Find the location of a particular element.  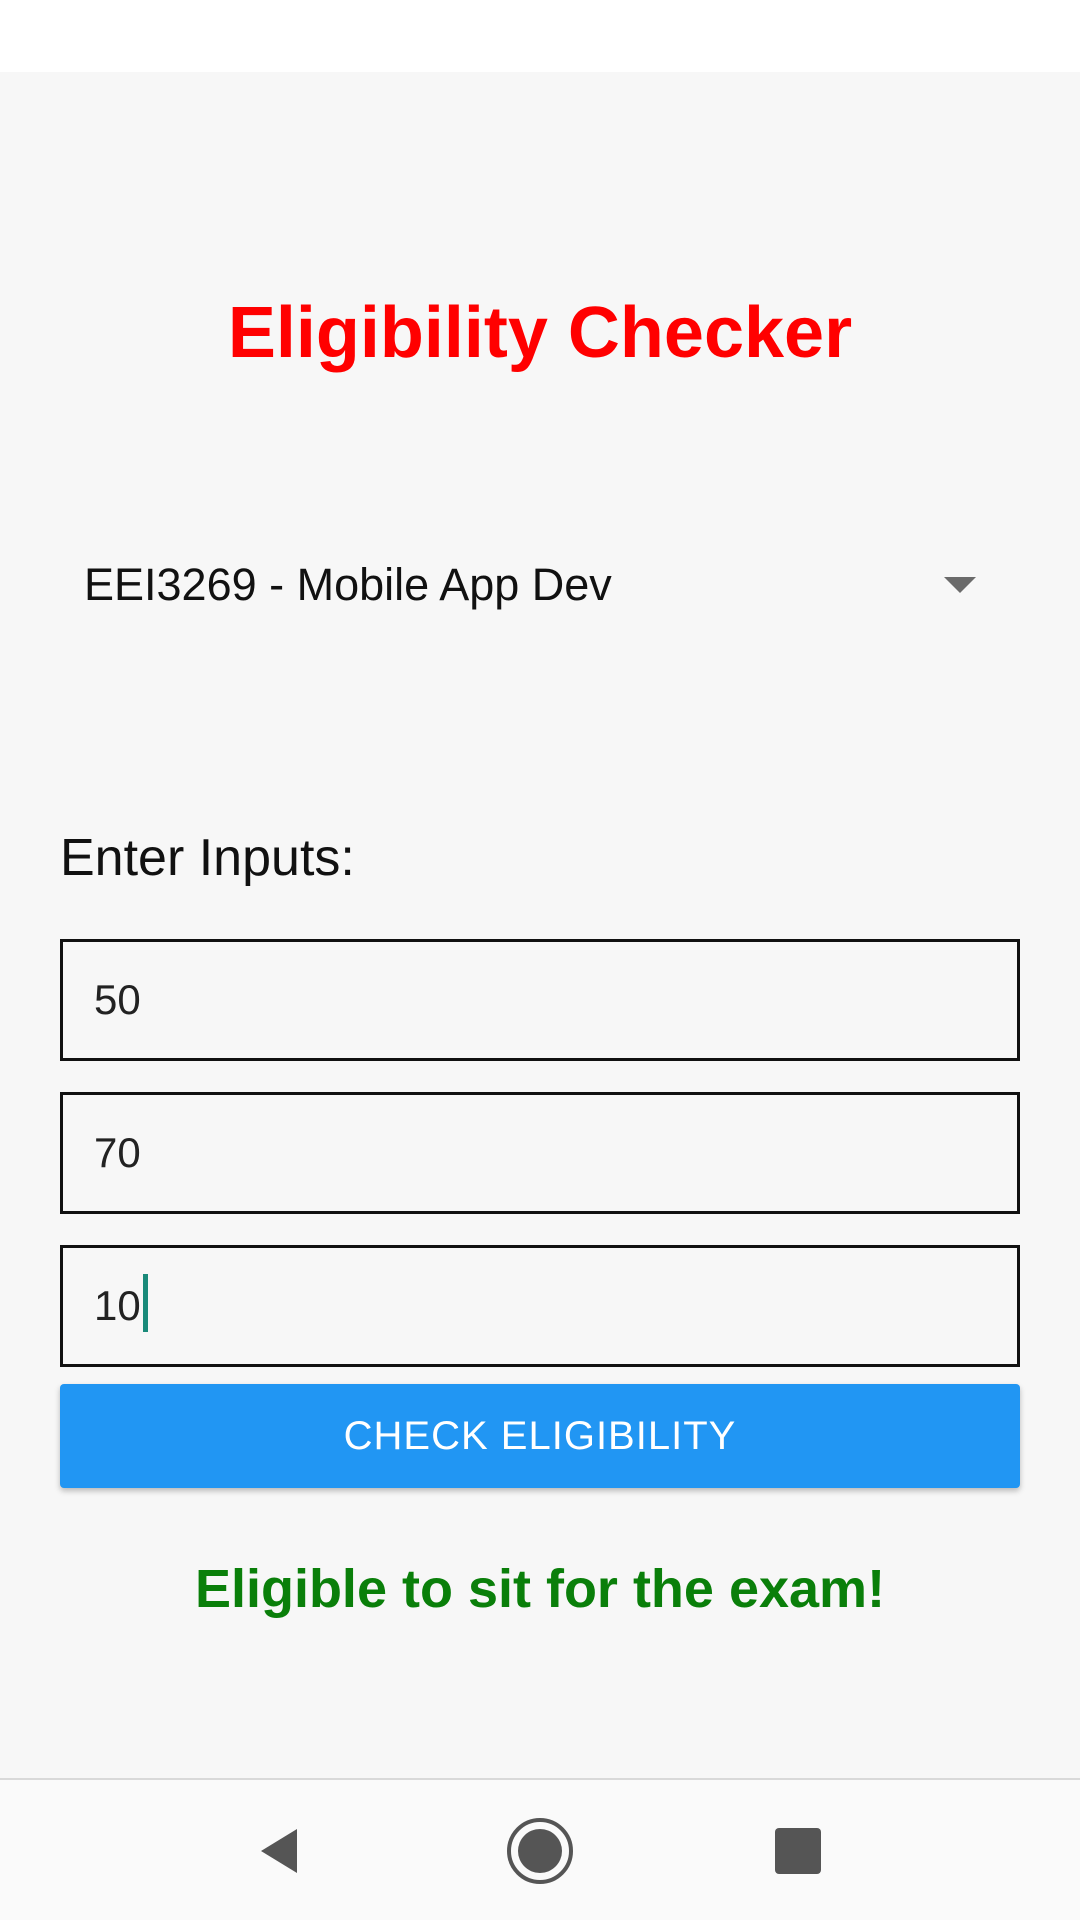

inputs-label: Enter Inputs: is located at coordinates (207, 858).